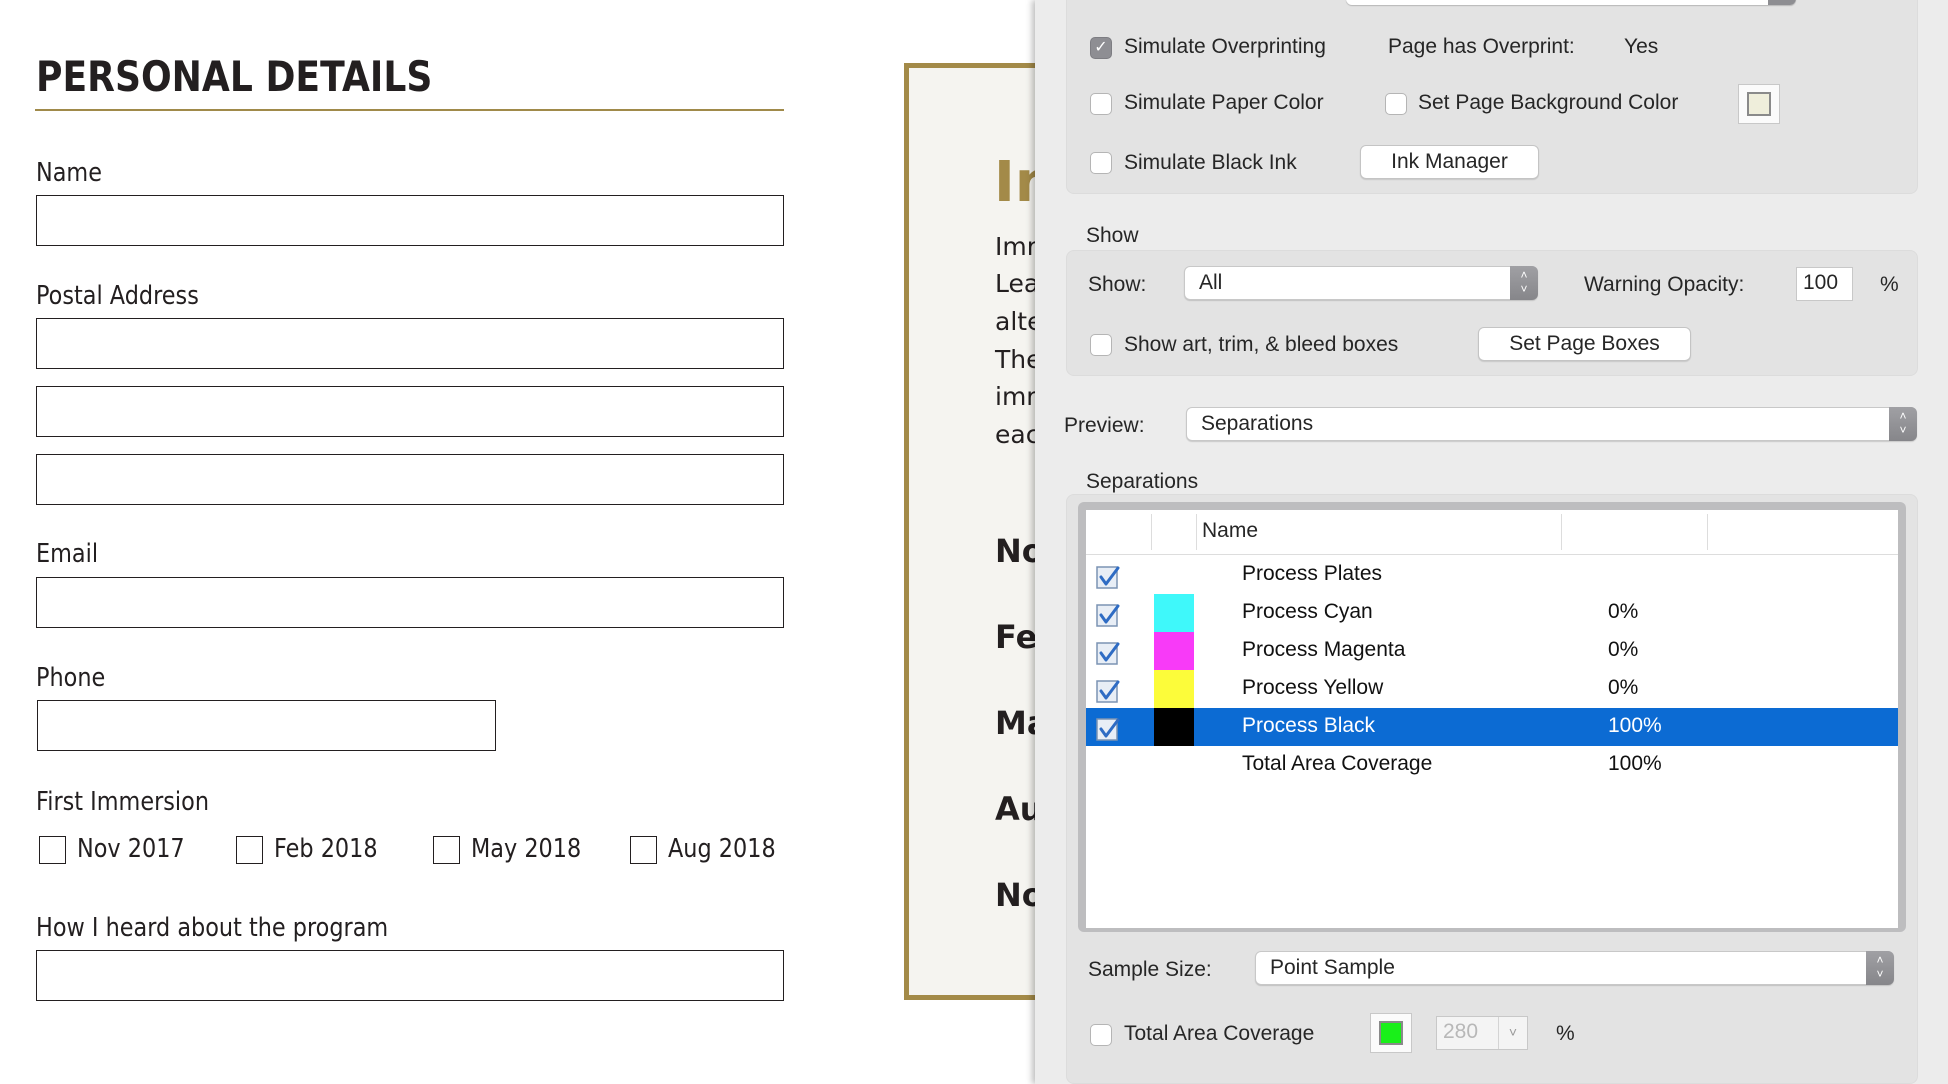 The image size is (1948, 1084). What do you see at coordinates (1492, 575) in the screenshot?
I see `separation-row: Process Plates` at bounding box center [1492, 575].